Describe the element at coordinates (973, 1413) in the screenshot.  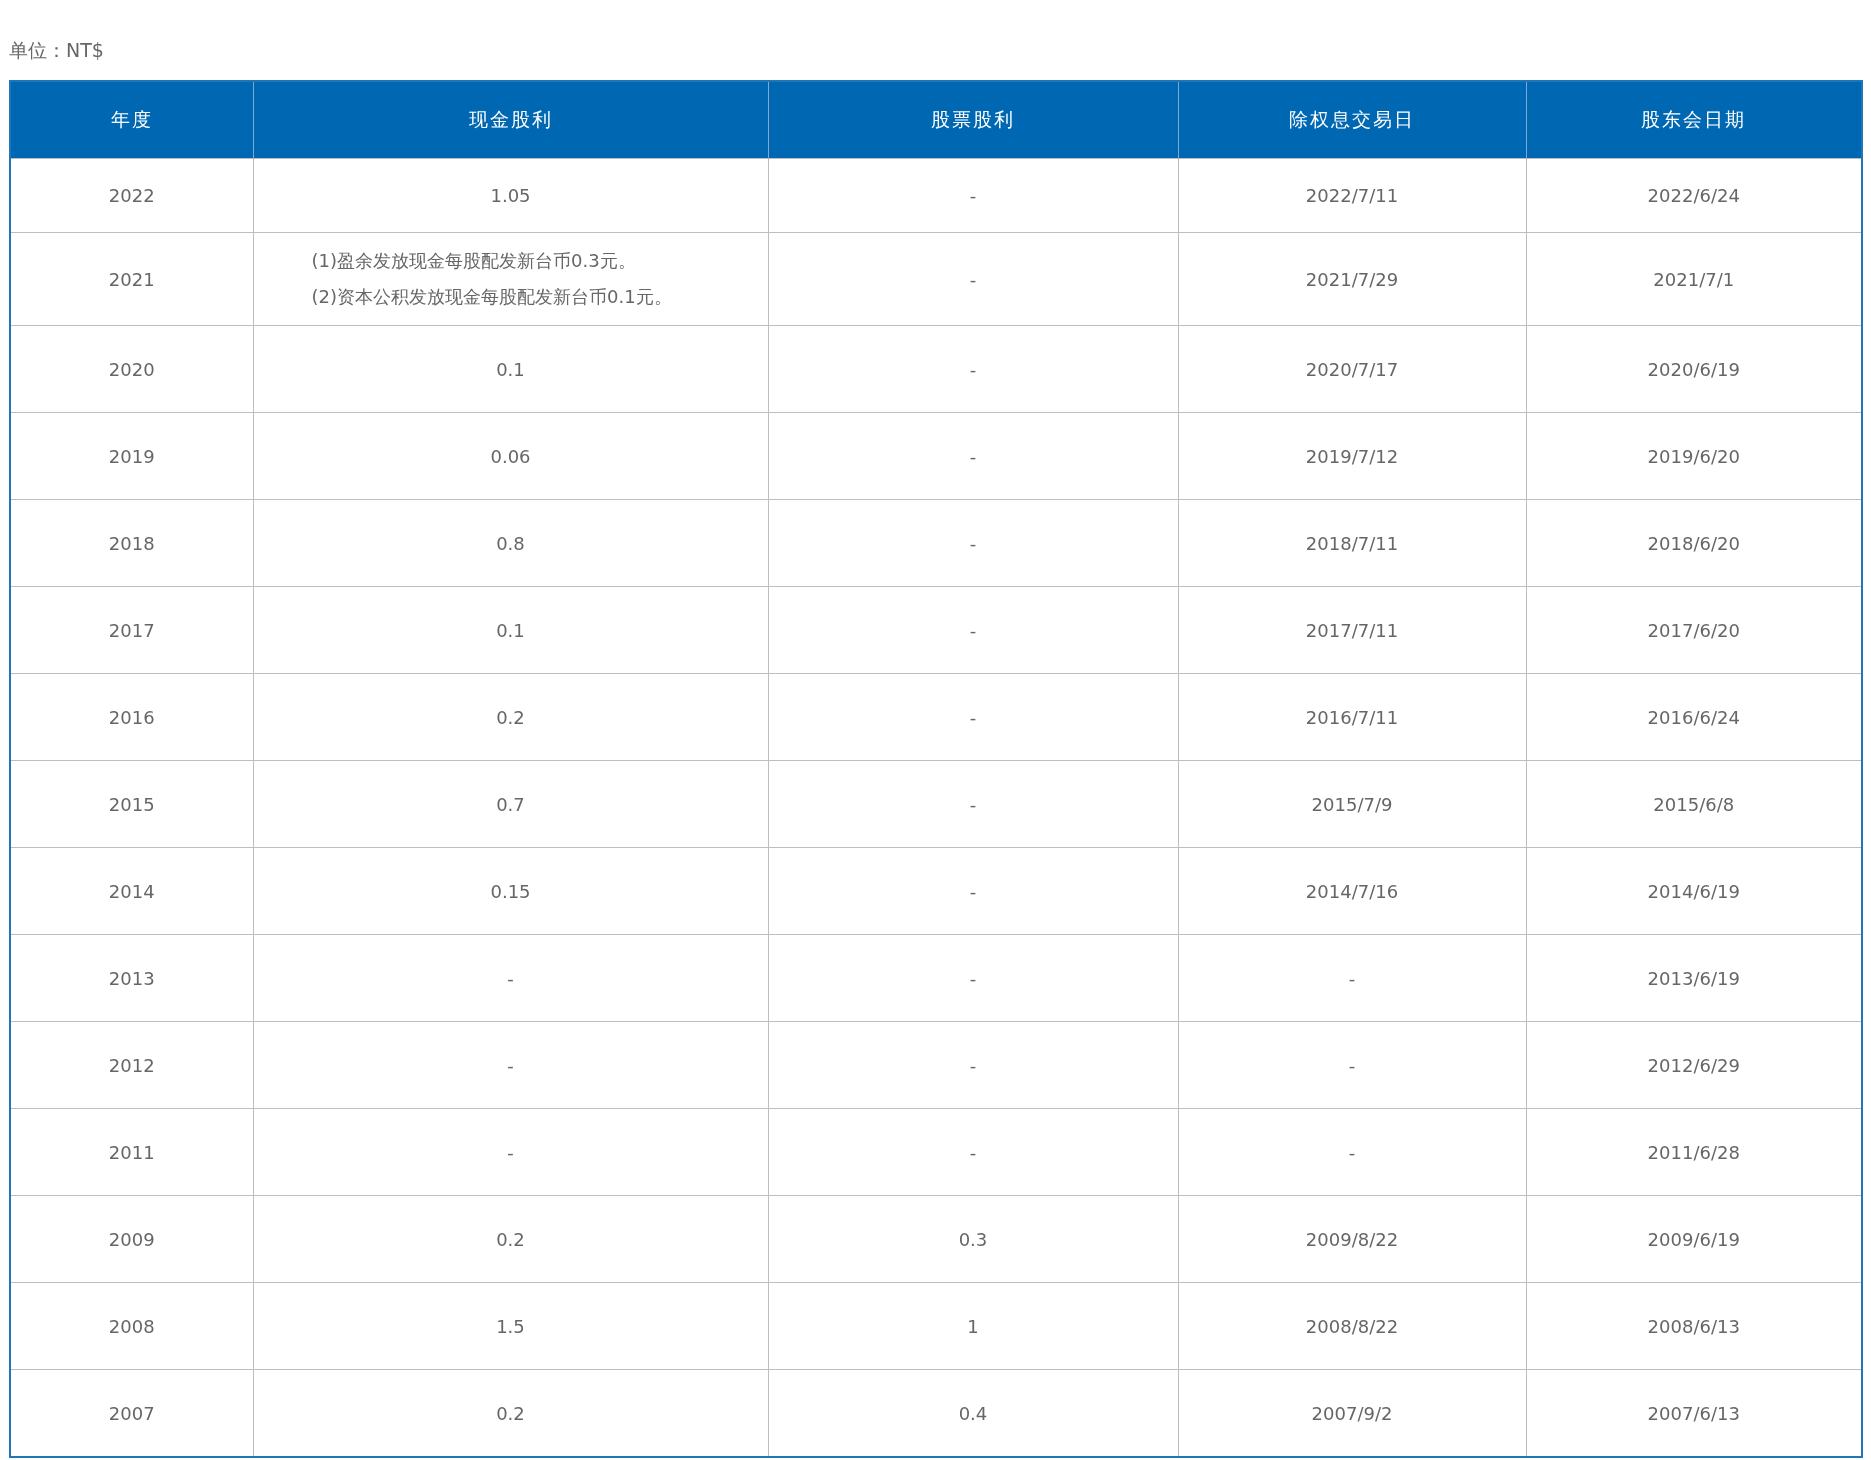
I see `table-cell: 0.4` at that location.